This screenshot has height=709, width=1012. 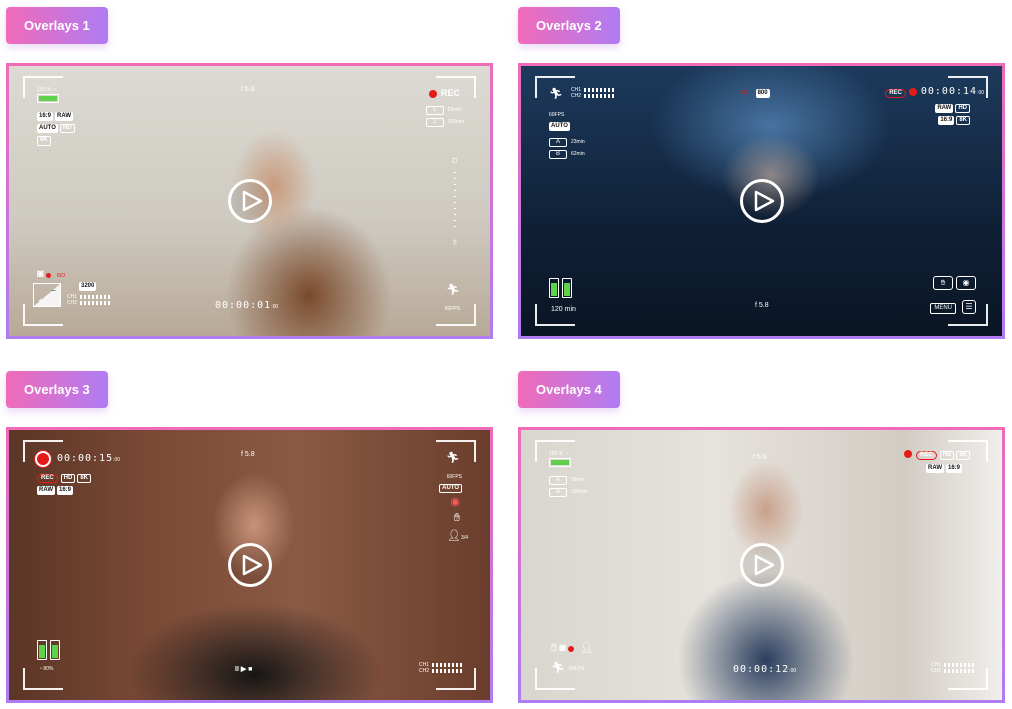 I want to click on camera-controls: ◙ ISO, so click(x=51, y=274).